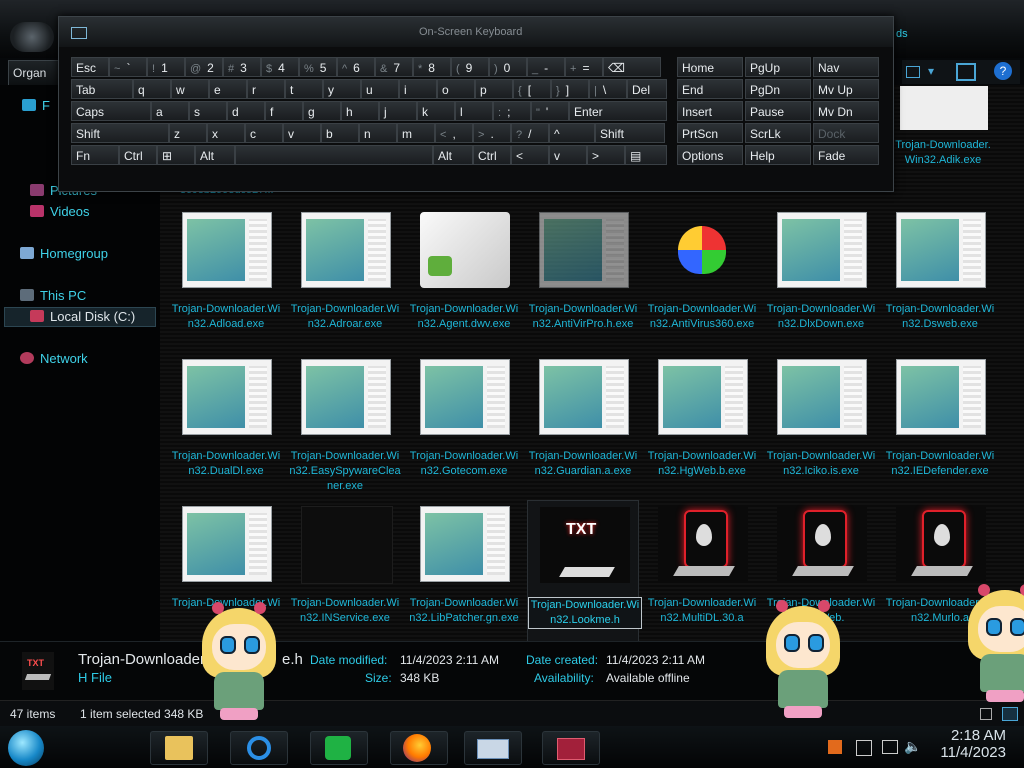 The image size is (1024, 768). Describe the element at coordinates (102, 89) in the screenshot. I see `key: Tab` at that location.